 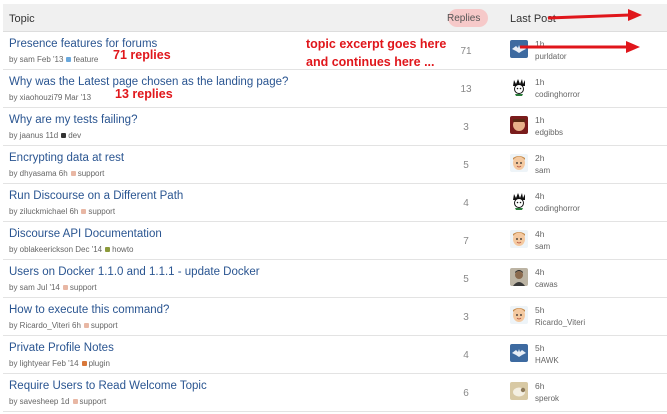 I want to click on topic-title-link: Run Discourse on a Different Path, so click(x=96, y=196).